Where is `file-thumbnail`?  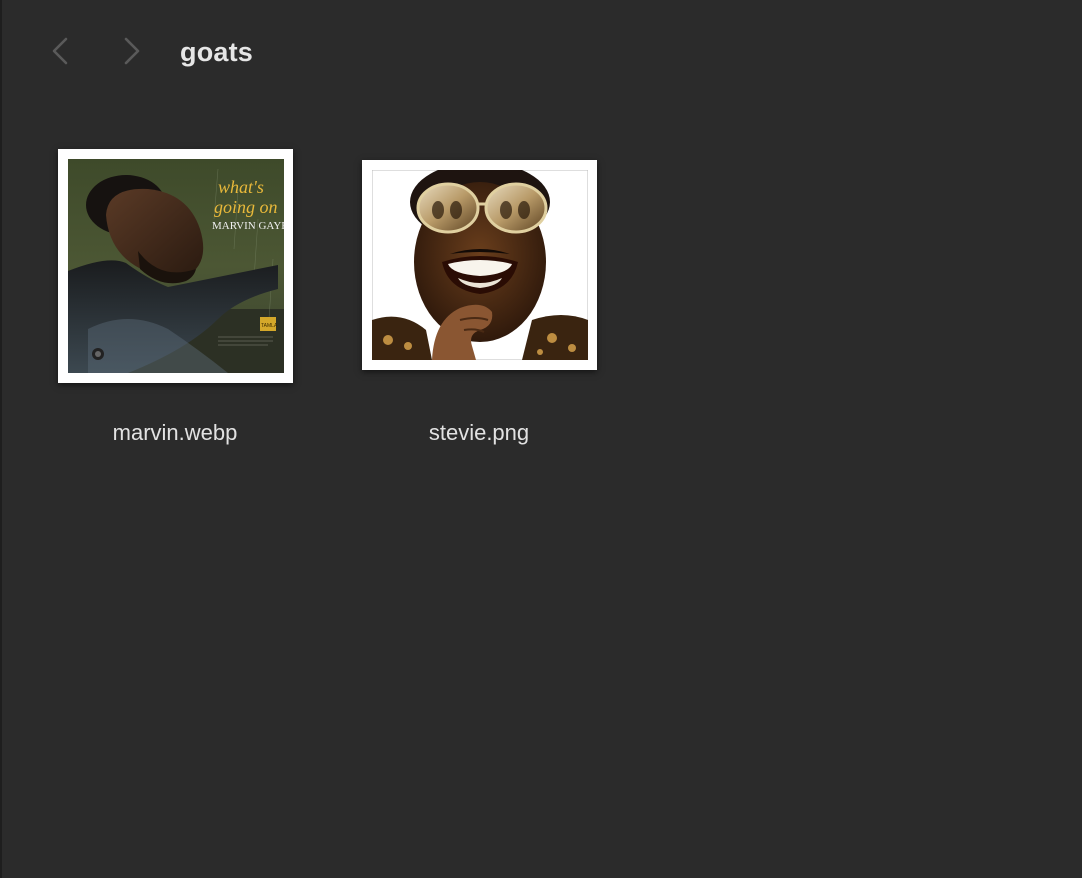
file-thumbnail is located at coordinates (479, 266).